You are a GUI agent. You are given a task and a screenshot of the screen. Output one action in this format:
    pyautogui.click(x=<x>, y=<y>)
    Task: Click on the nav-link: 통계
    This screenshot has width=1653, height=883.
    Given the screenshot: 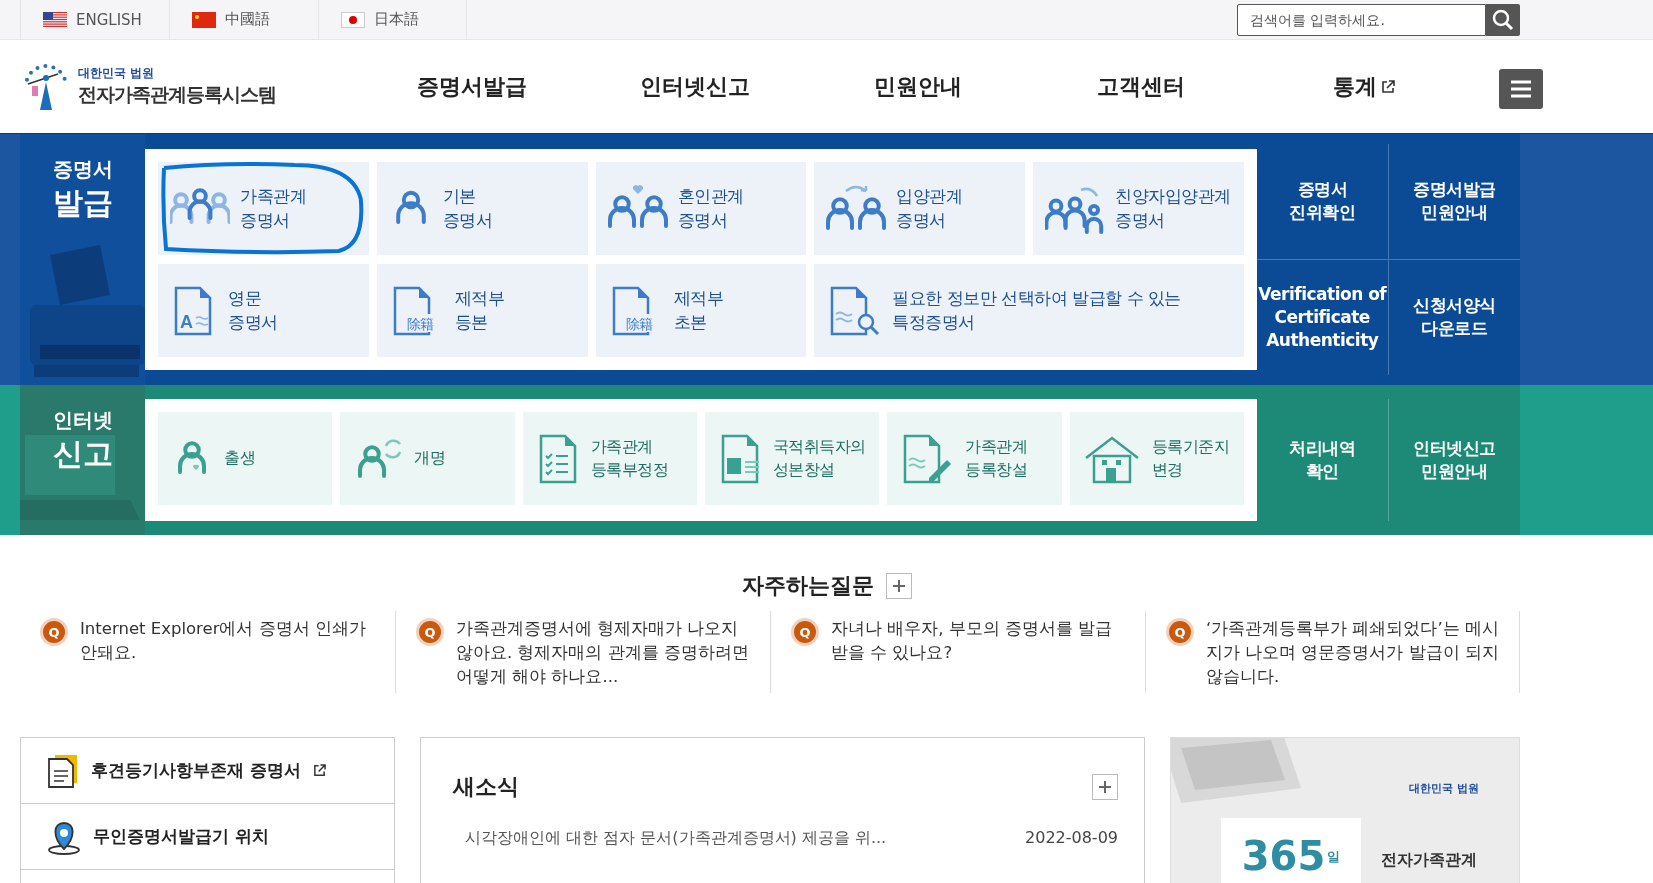 What is the action you would take?
    pyautogui.click(x=1363, y=86)
    